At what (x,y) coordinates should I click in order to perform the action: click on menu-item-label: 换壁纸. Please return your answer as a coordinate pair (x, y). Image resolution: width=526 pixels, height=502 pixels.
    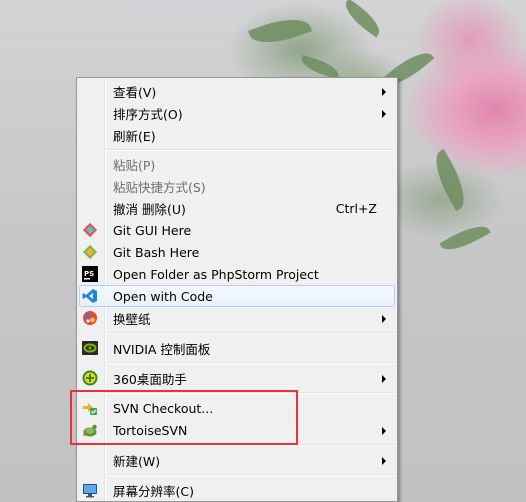
    Looking at the image, I should click on (132, 319).